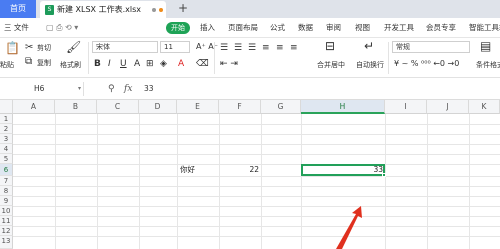  I want to click on align-bottom-icon: ☰, so click(252, 48).